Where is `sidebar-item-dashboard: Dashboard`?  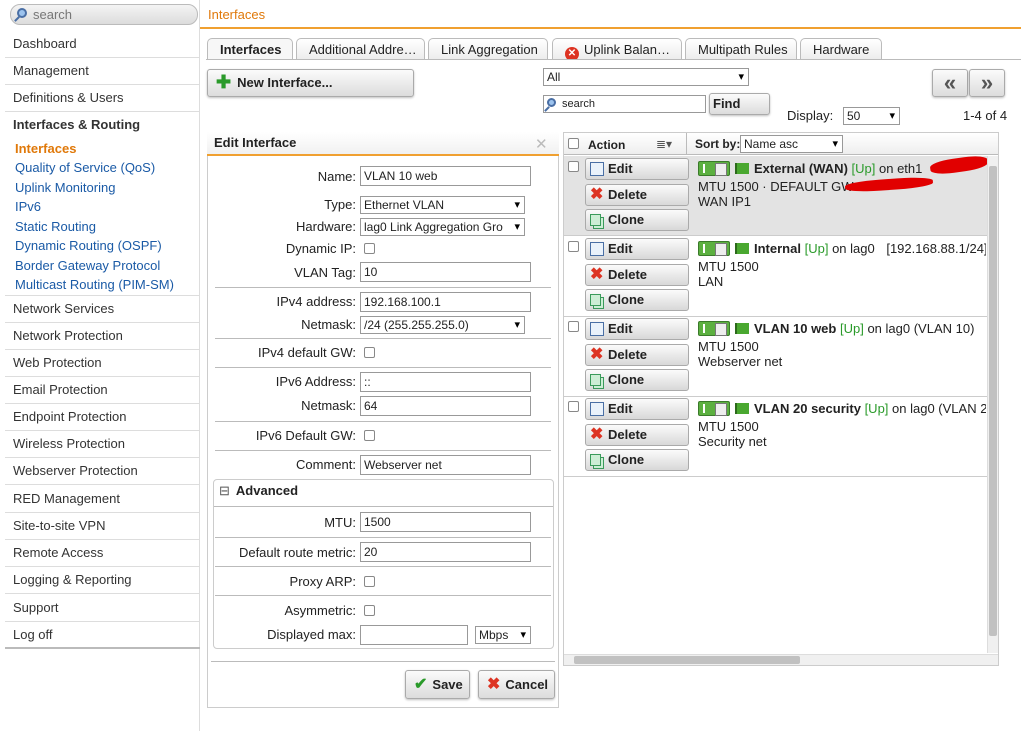
sidebar-item-dashboard: Dashboard is located at coordinates (102, 44).